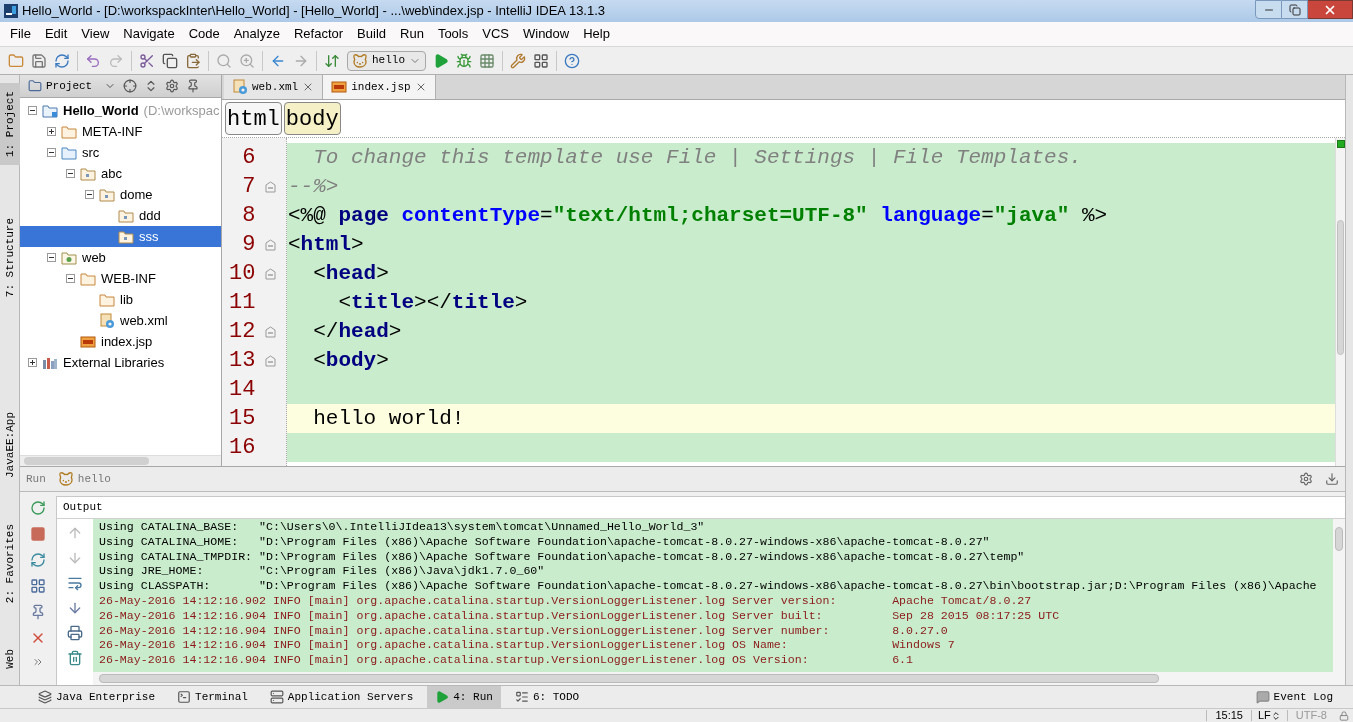 Image resolution: width=1353 pixels, height=722 pixels. What do you see at coordinates (521, 697) in the screenshot?
I see `checklist-icon` at bounding box center [521, 697].